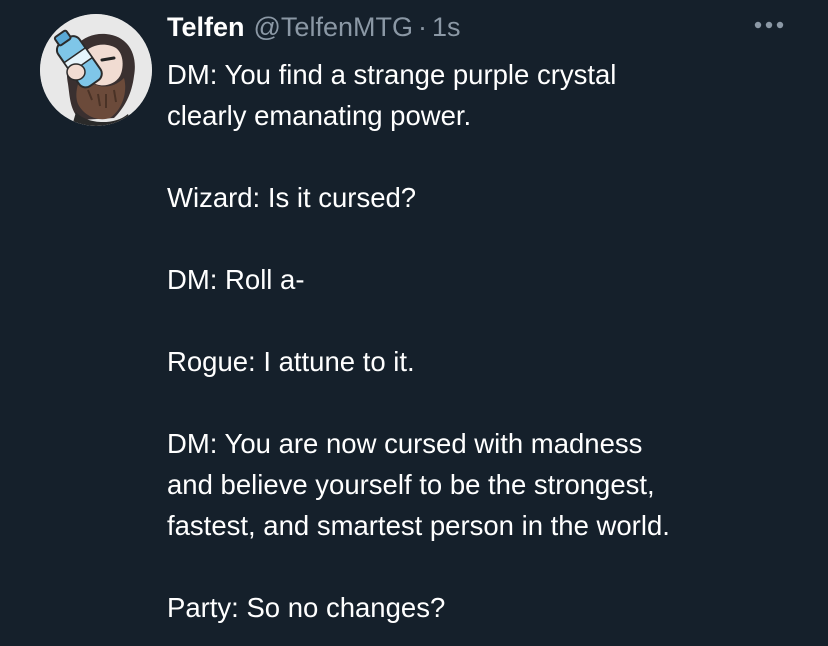  Describe the element at coordinates (333, 27) in the screenshot. I see `user-handle: @TelfenMTG` at that location.